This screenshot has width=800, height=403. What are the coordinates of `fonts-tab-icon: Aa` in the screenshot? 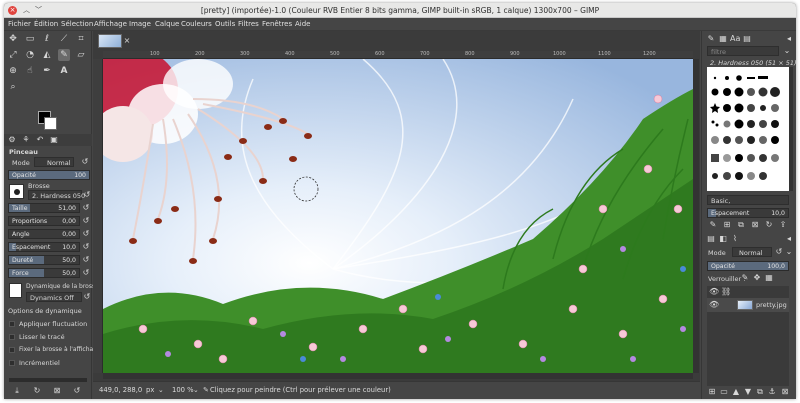 It's located at (735, 39).